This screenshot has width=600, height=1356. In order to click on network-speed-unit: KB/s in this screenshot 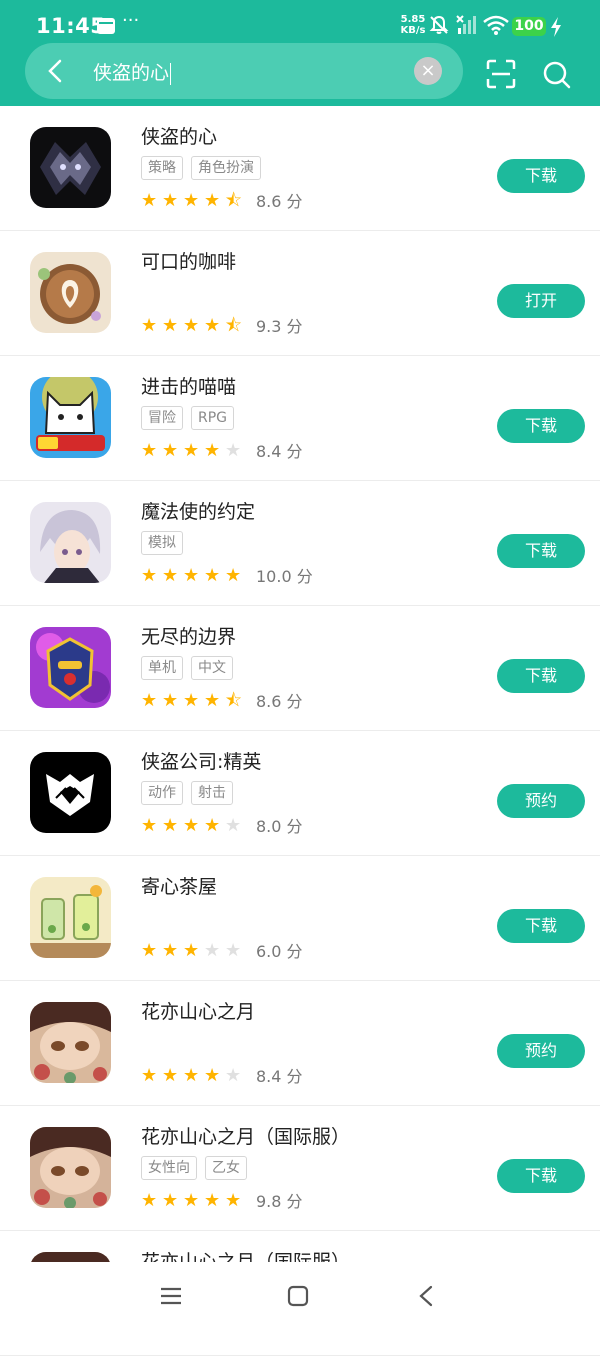, I will do `click(413, 30)`.